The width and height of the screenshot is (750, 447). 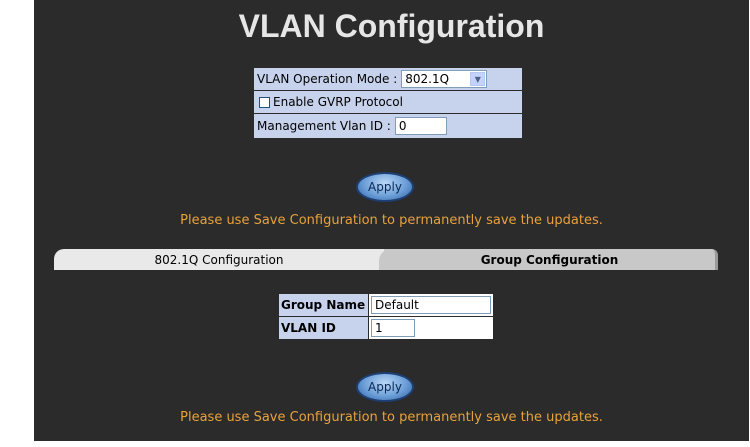 I want to click on gvrp-label: Enable GVRP Protocol, so click(x=338, y=102).